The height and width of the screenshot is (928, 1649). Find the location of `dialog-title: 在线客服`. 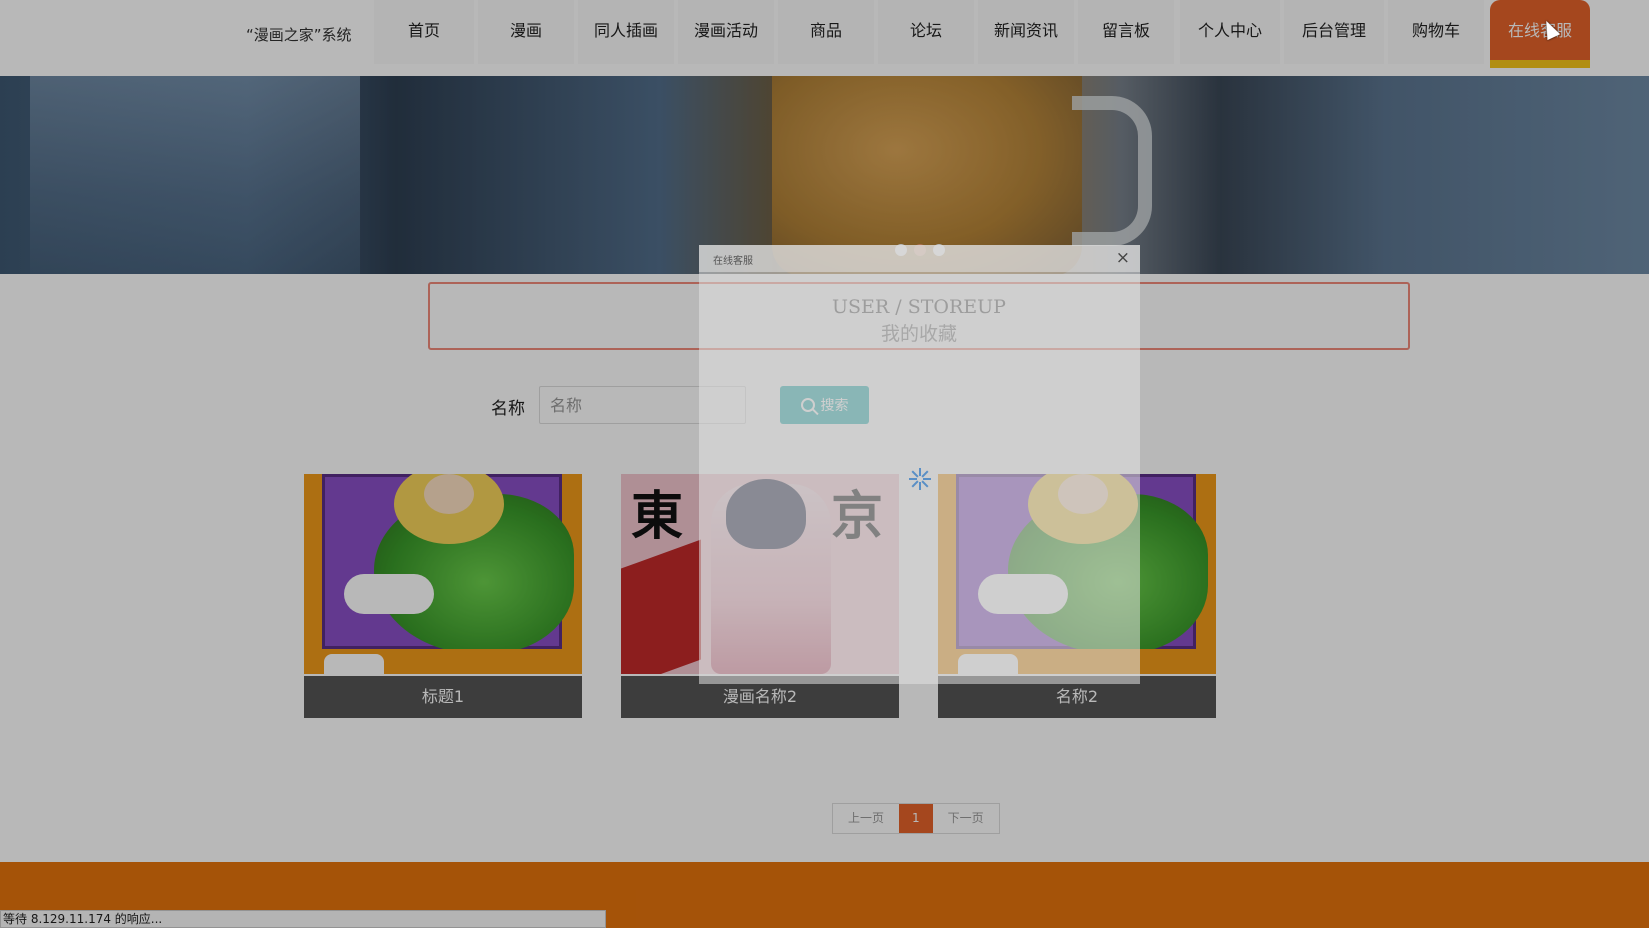

dialog-title: 在线客服 is located at coordinates (733, 261).